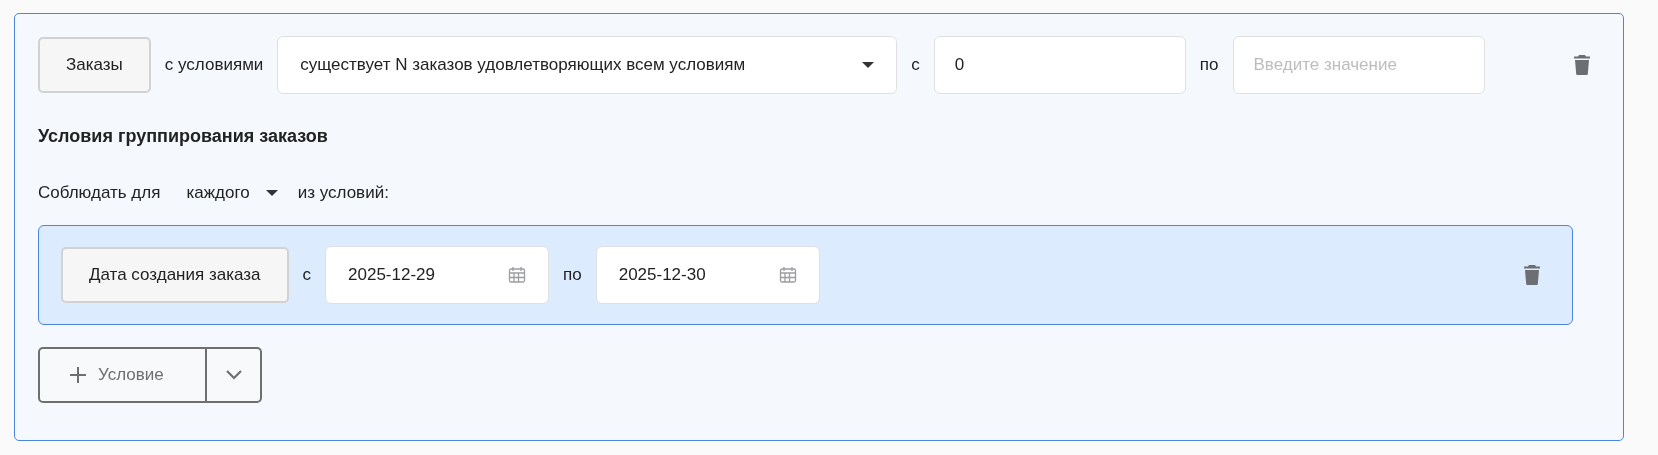 The width and height of the screenshot is (1658, 455). I want to click on to-field: Введите значение, so click(1358, 65).